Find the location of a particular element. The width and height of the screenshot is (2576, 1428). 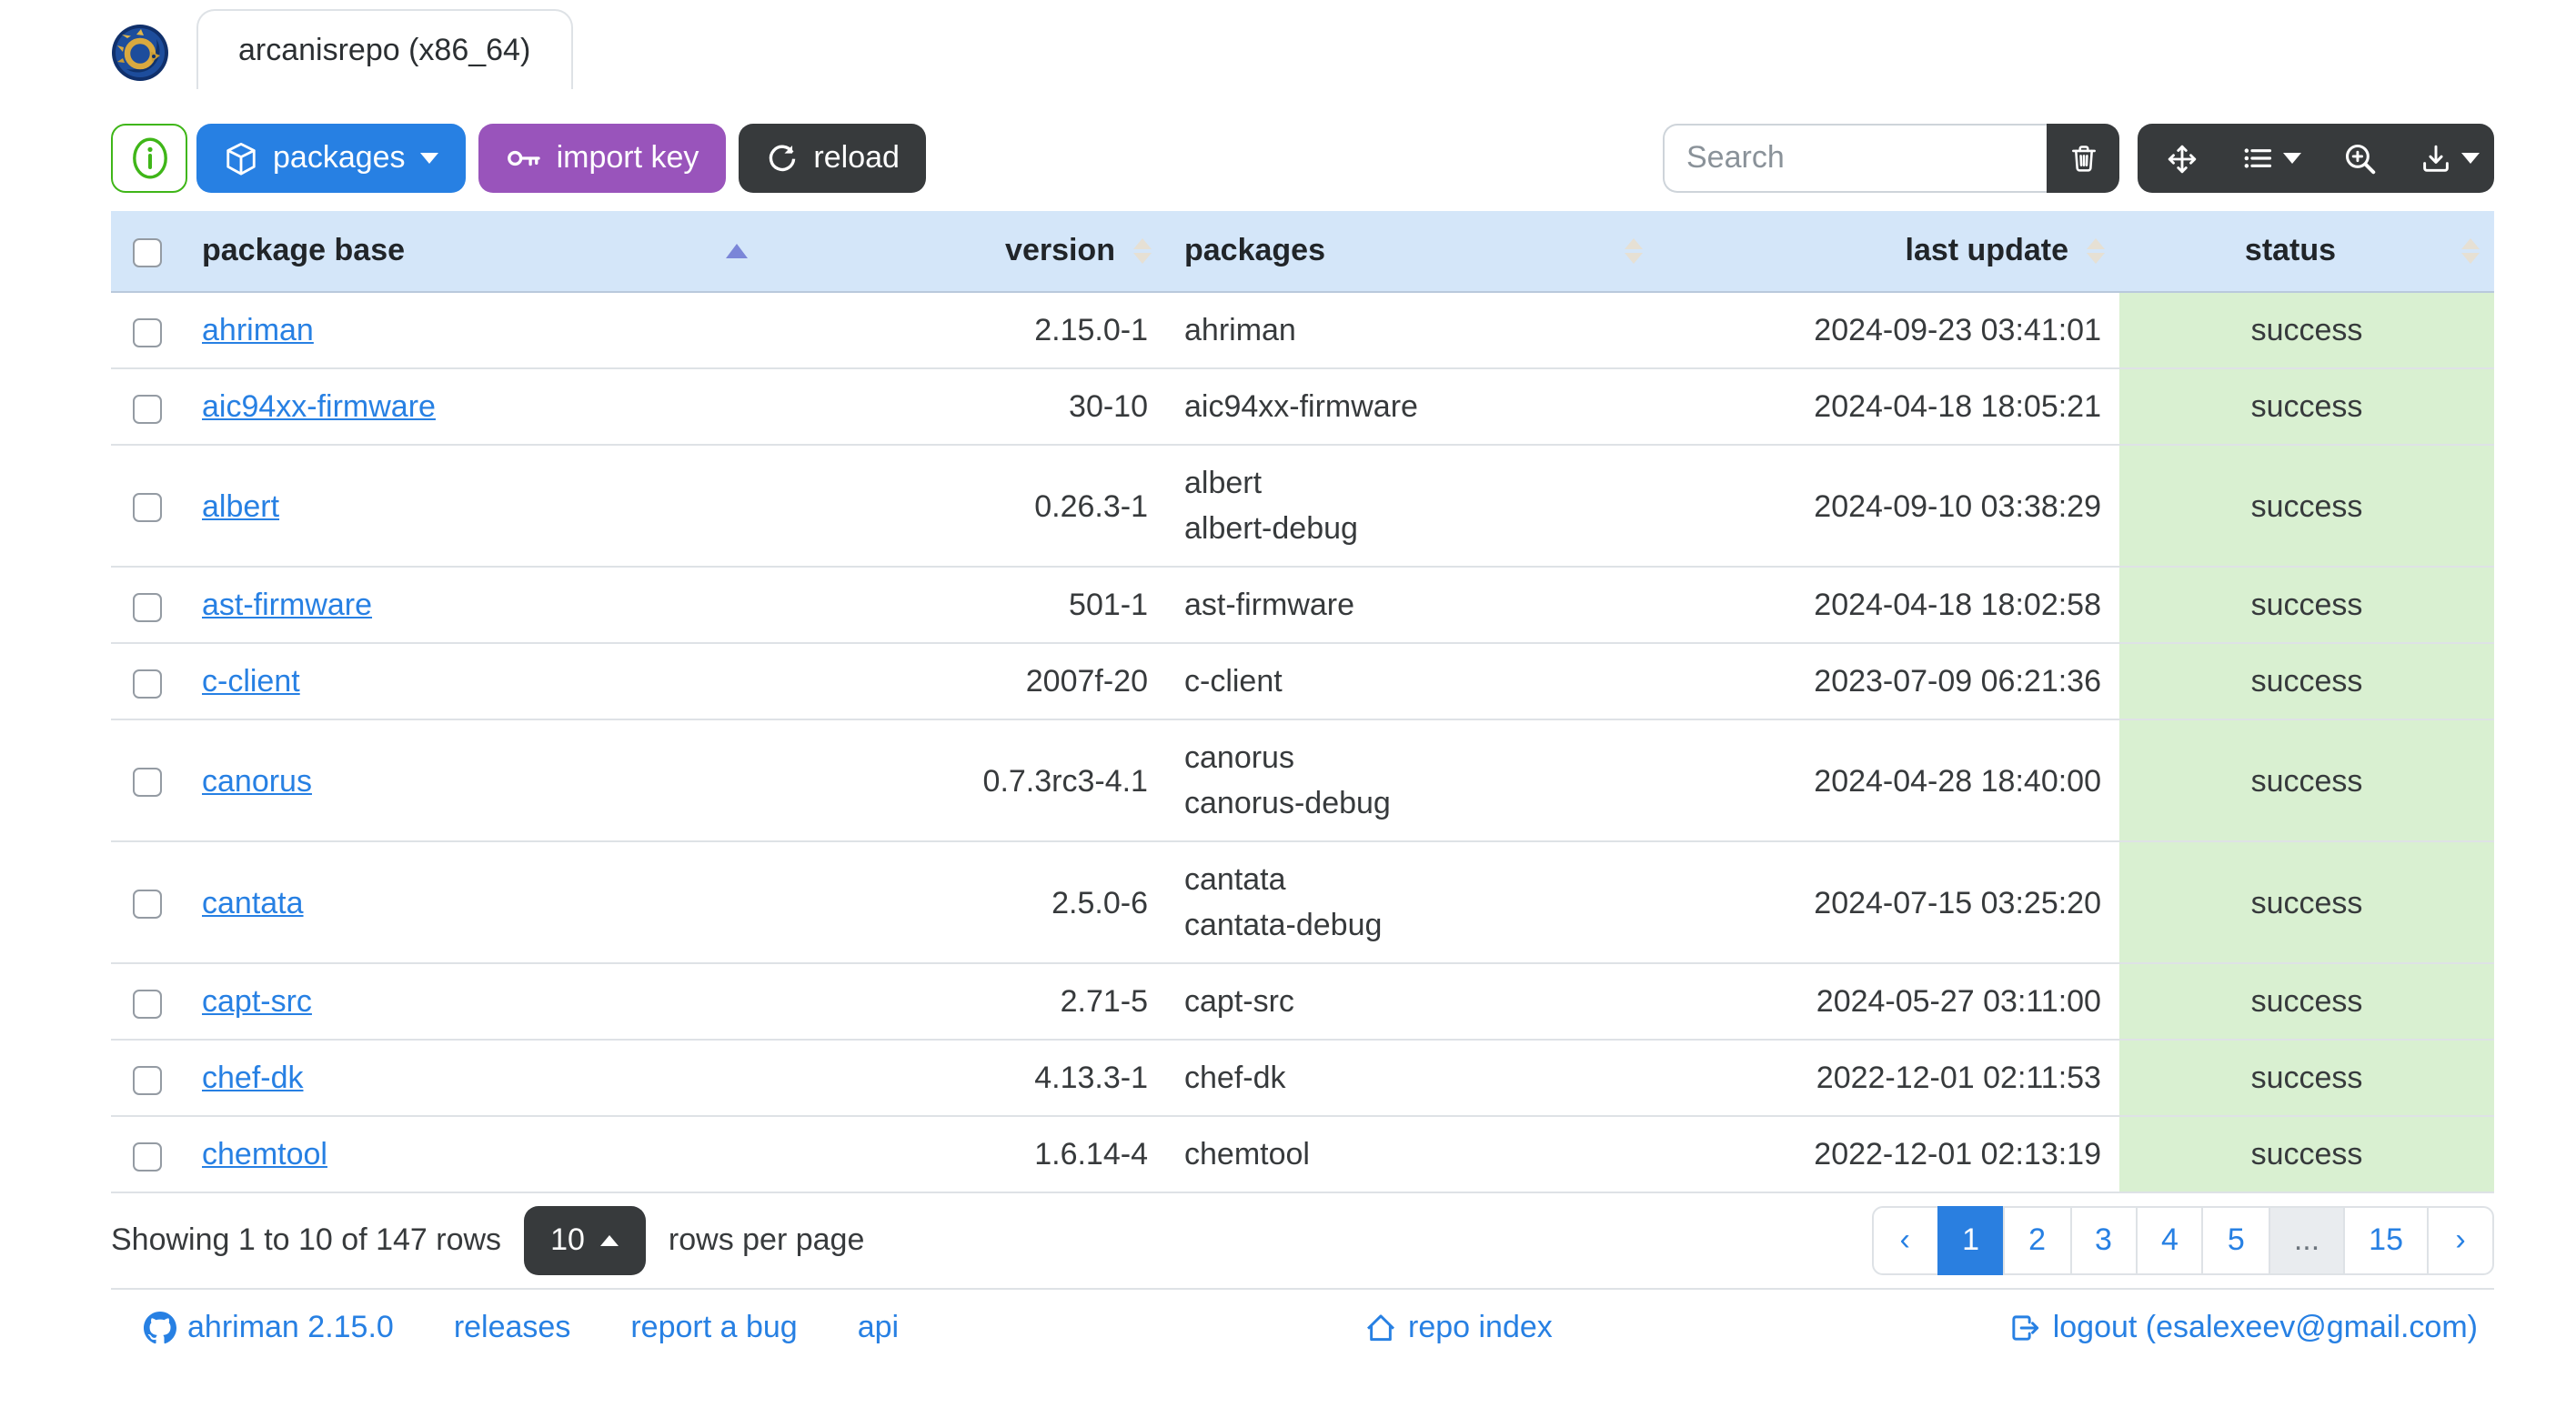

tab-repository: arcanisrepo (x86_64) is located at coordinates (384, 49).